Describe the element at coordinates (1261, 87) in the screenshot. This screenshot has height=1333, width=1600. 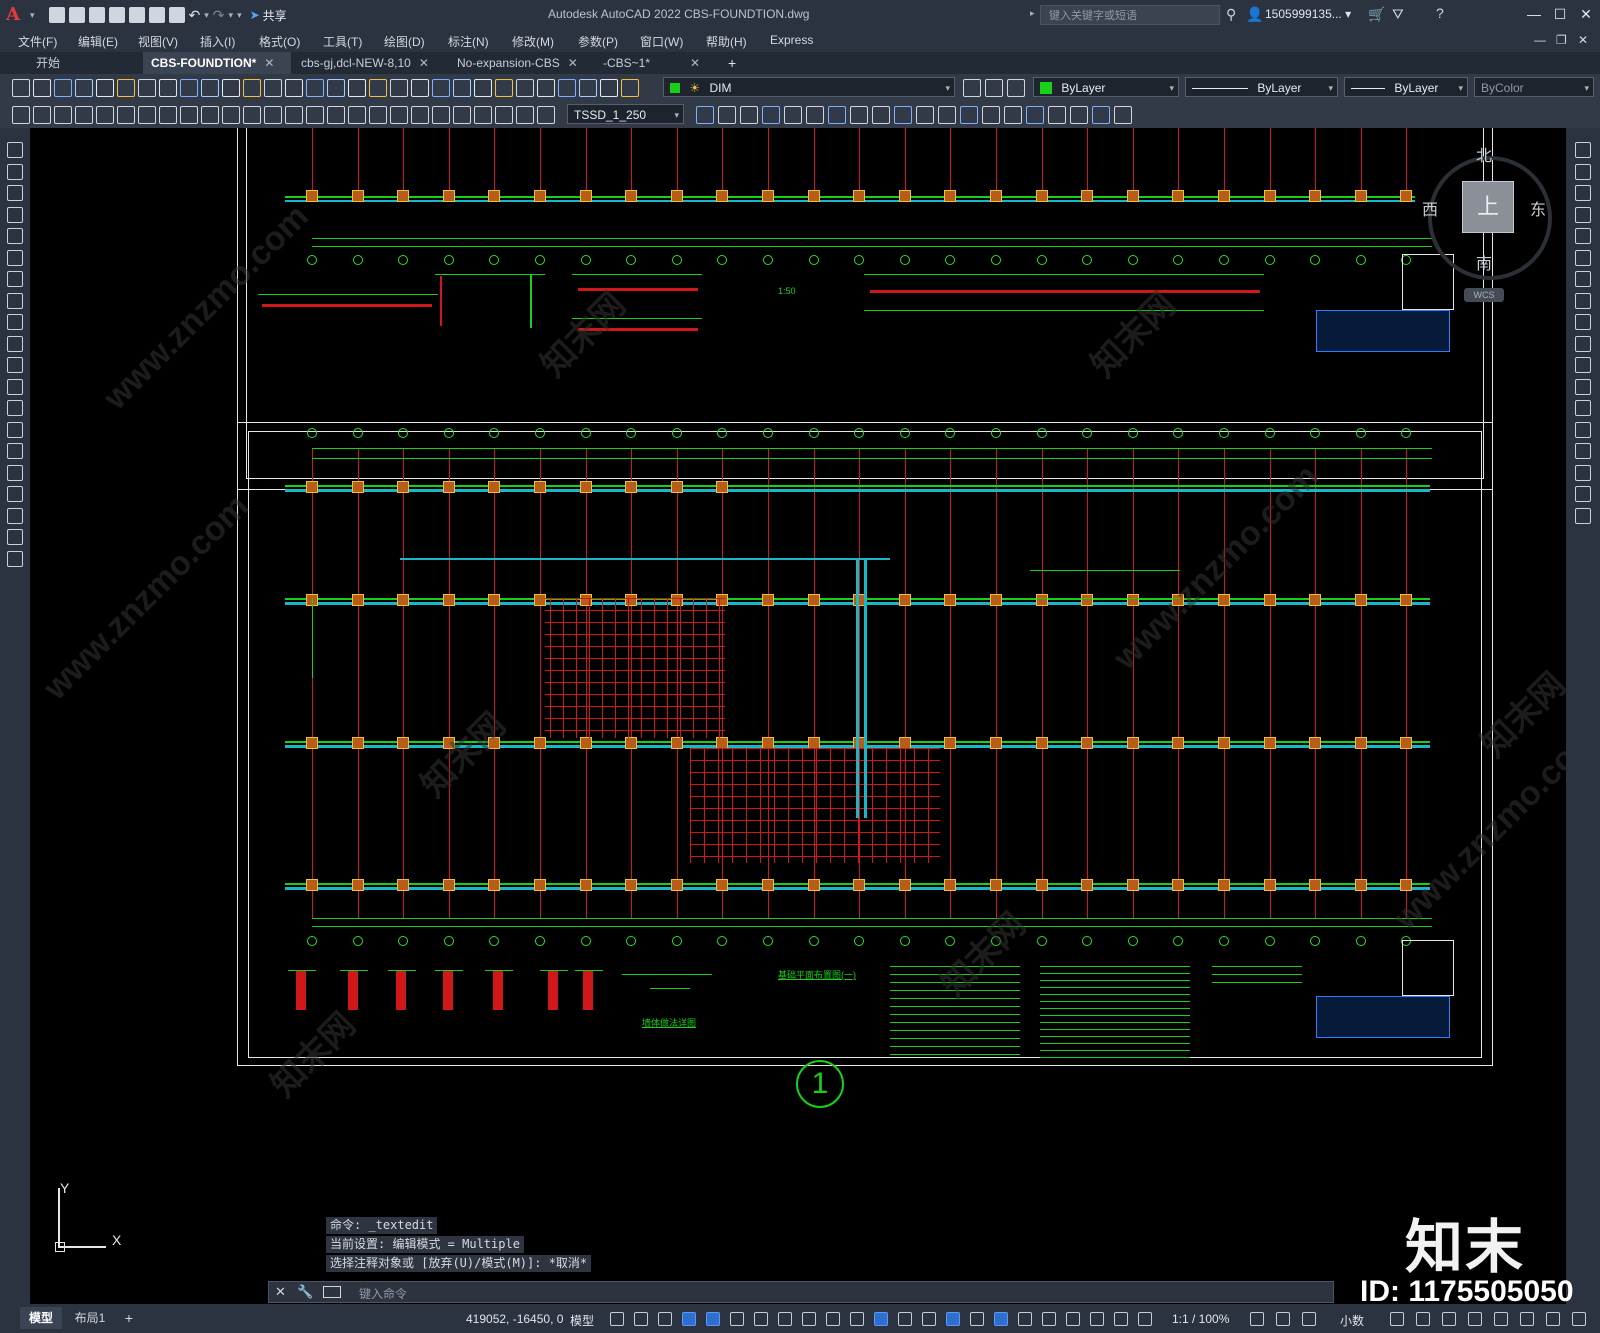
I see `linetype-dropdown: ByLayer ▾` at that location.